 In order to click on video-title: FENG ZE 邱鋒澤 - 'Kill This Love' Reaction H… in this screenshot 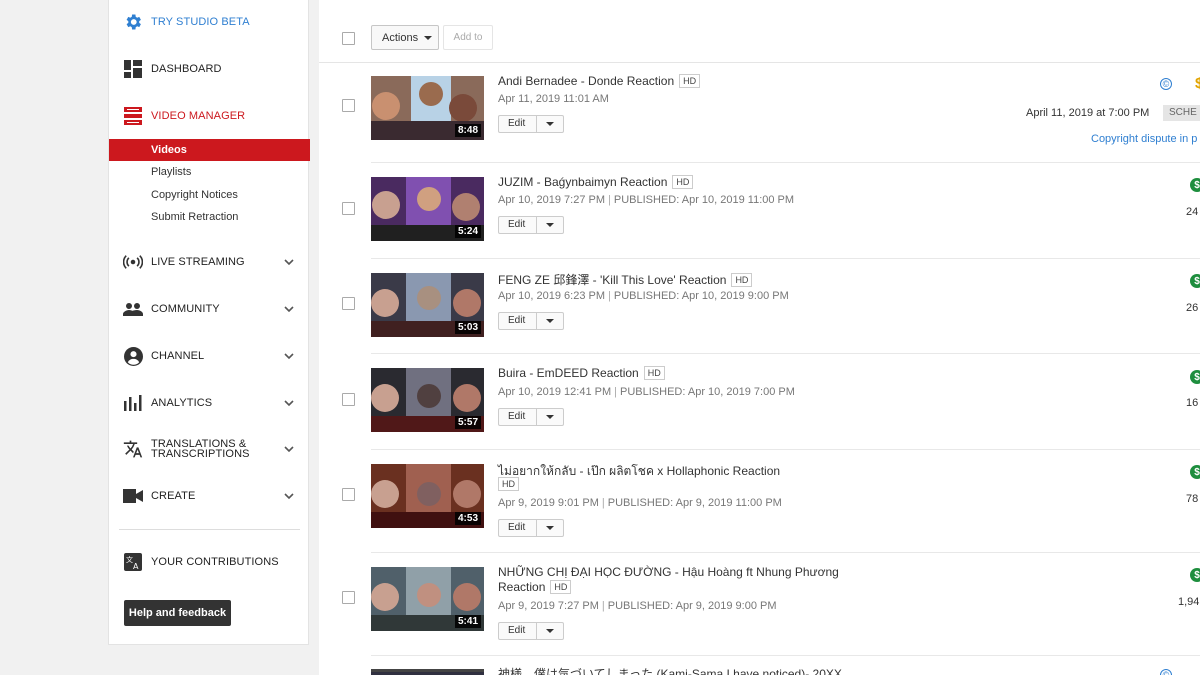, I will do `click(625, 279)`.